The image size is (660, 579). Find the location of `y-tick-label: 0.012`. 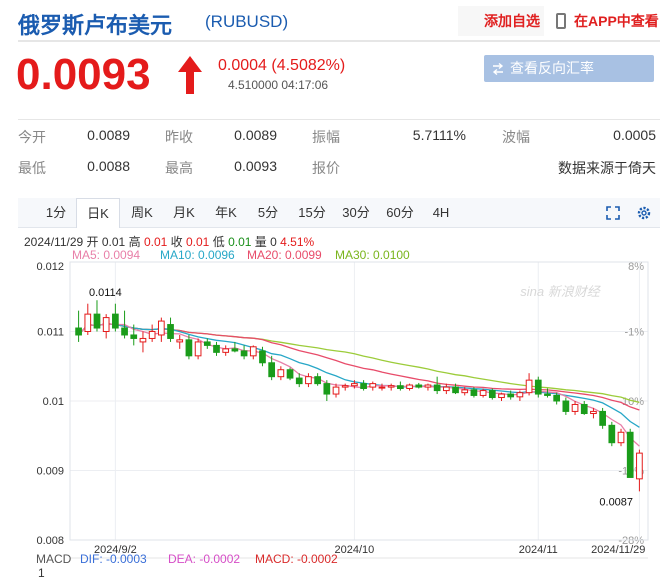

y-tick-label: 0.012 is located at coordinates (50, 267).